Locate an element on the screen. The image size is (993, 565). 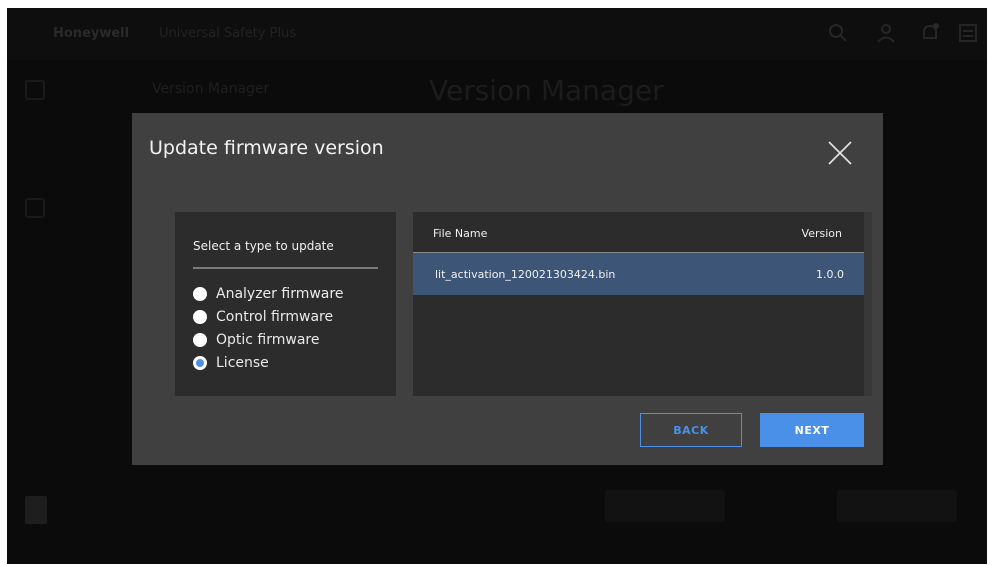
search-icon is located at coordinates (838, 33).